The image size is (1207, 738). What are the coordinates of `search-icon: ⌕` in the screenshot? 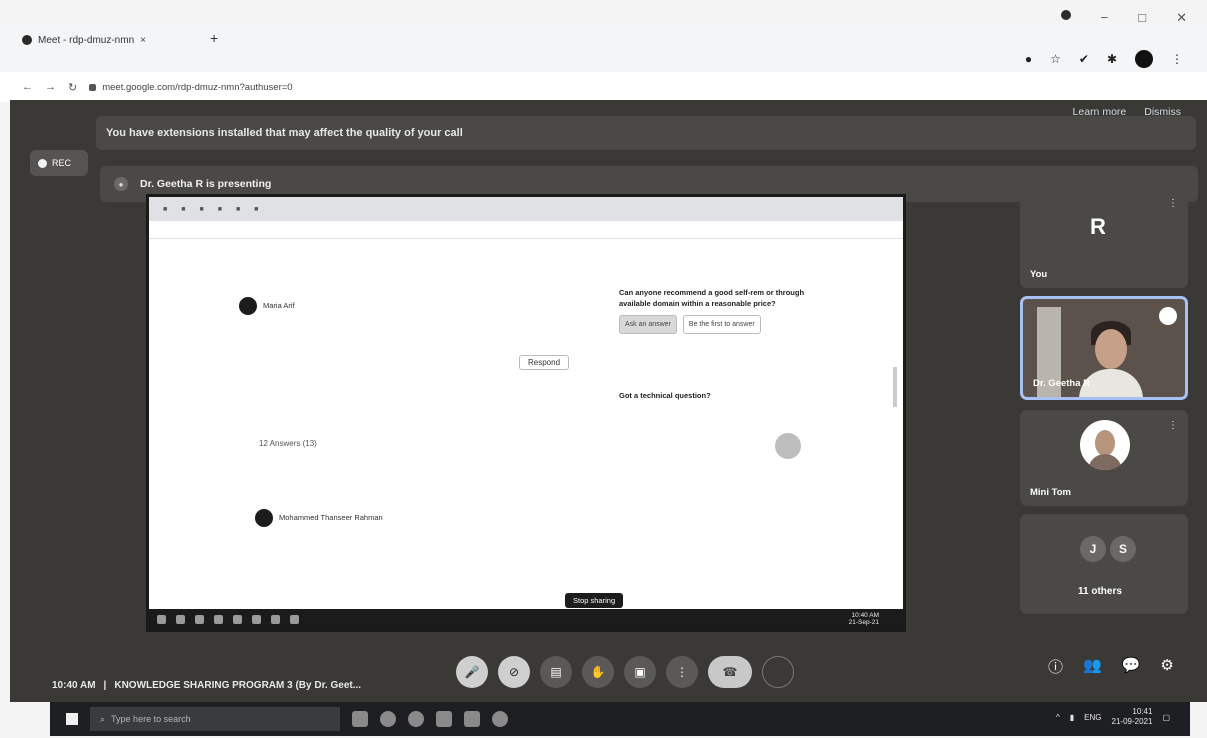 It's located at (103, 718).